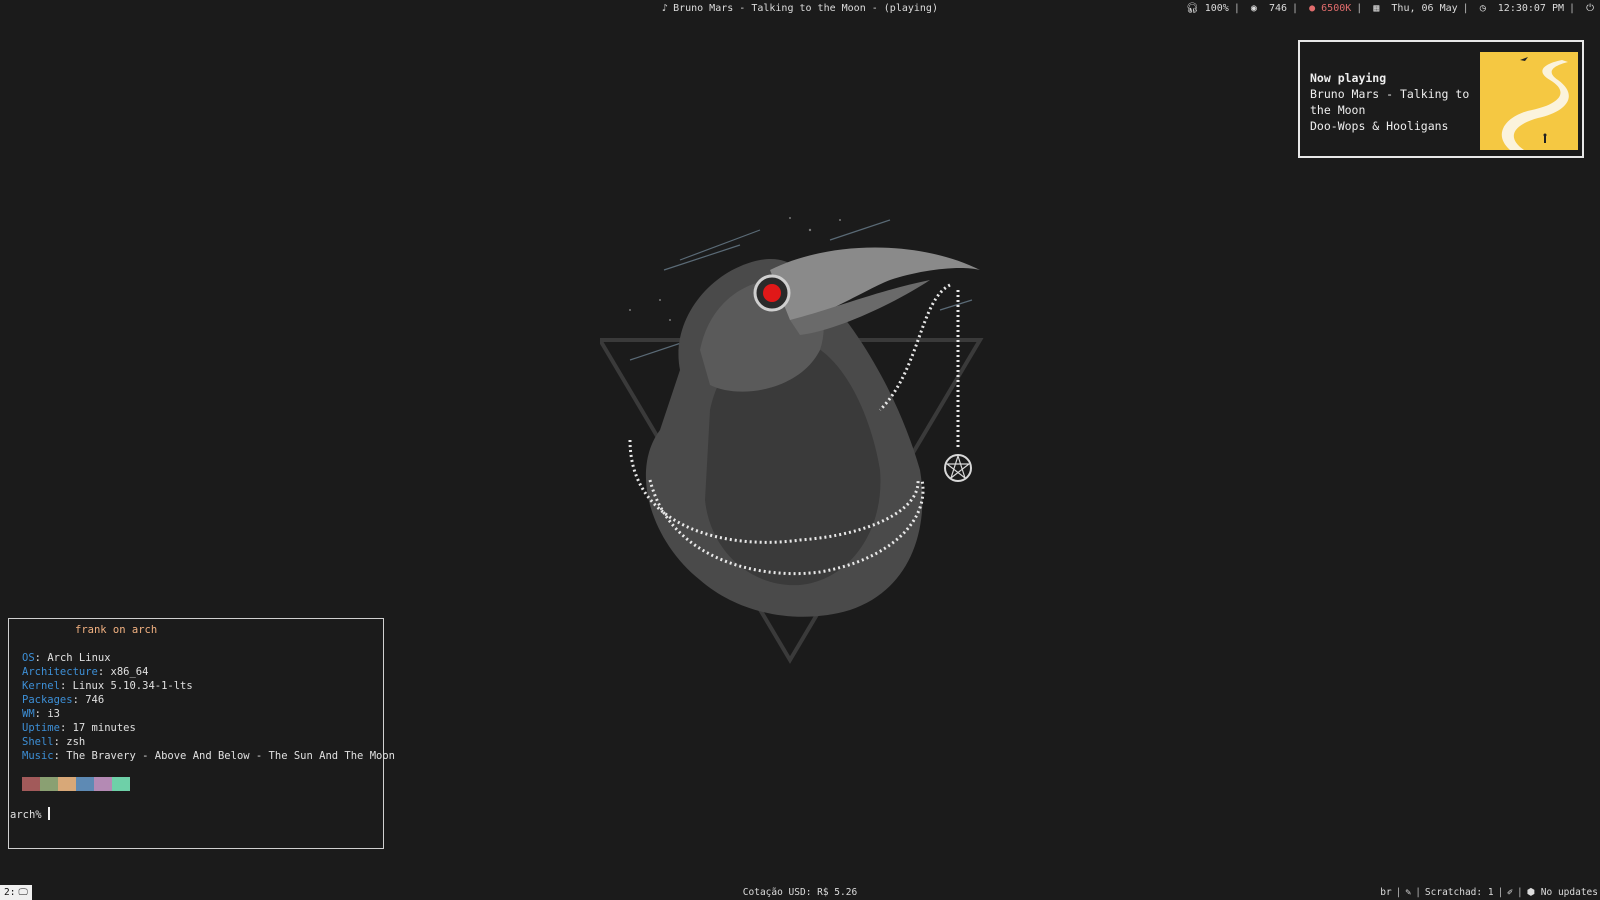 This screenshot has width=1600, height=900. Describe the element at coordinates (129, 672) in the screenshot. I see `info-value: x86_64` at that location.